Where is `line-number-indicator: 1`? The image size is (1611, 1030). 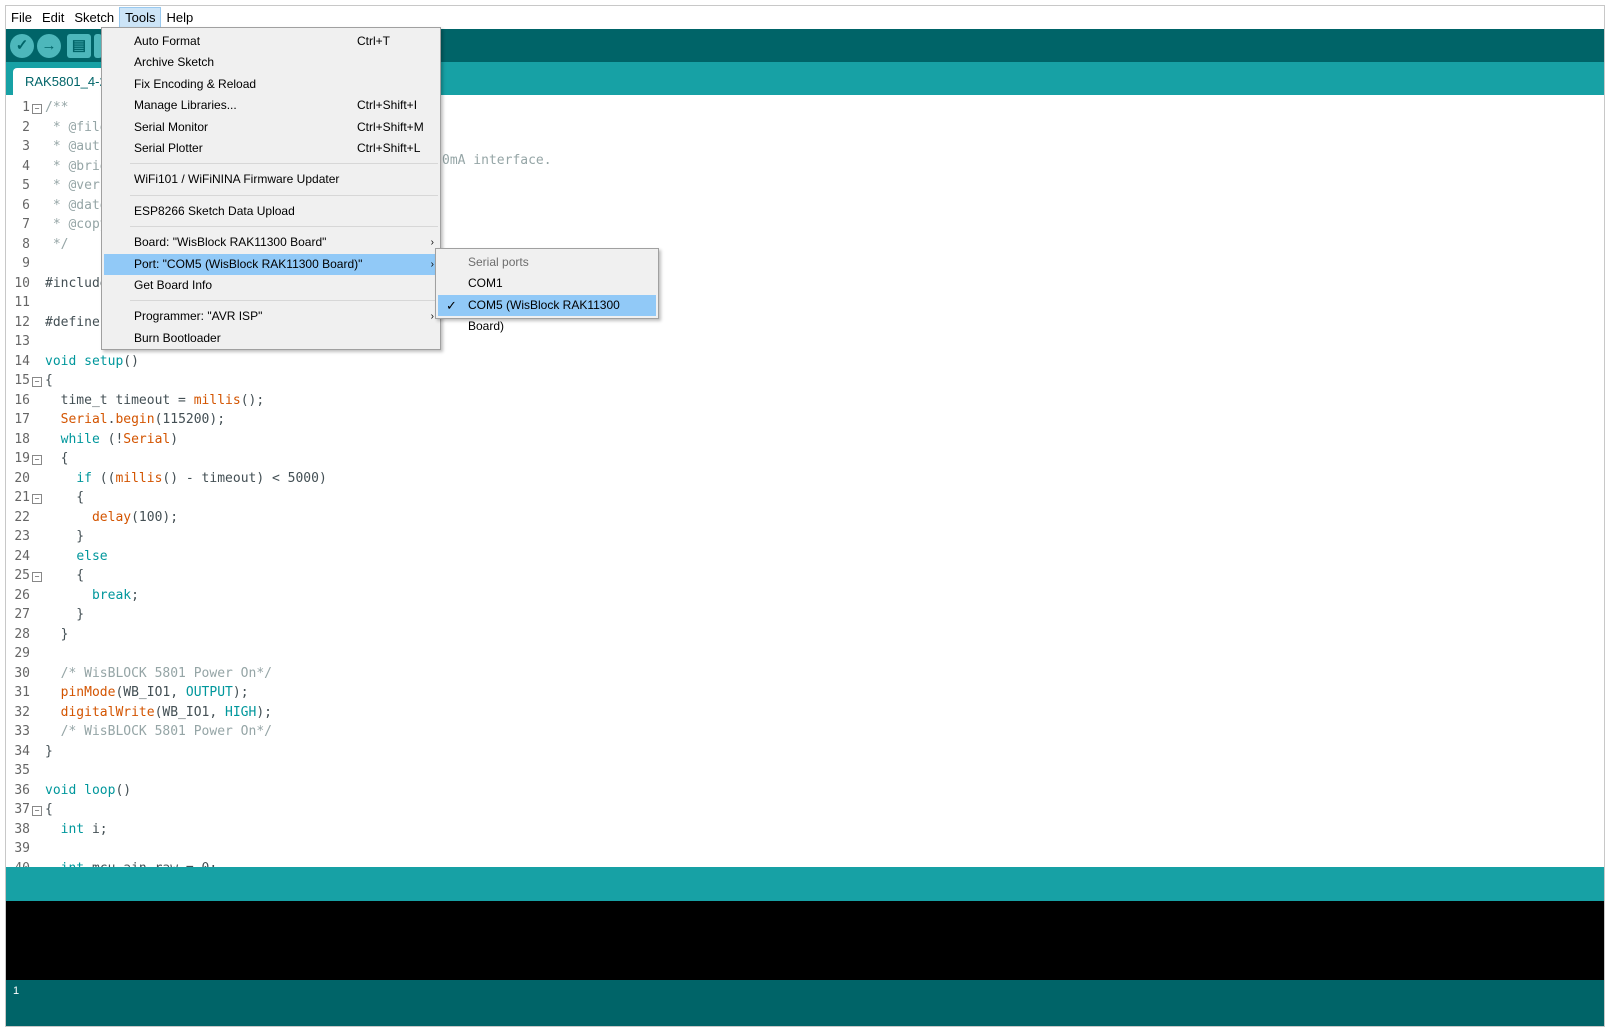 line-number-indicator: 1 is located at coordinates (16, 991).